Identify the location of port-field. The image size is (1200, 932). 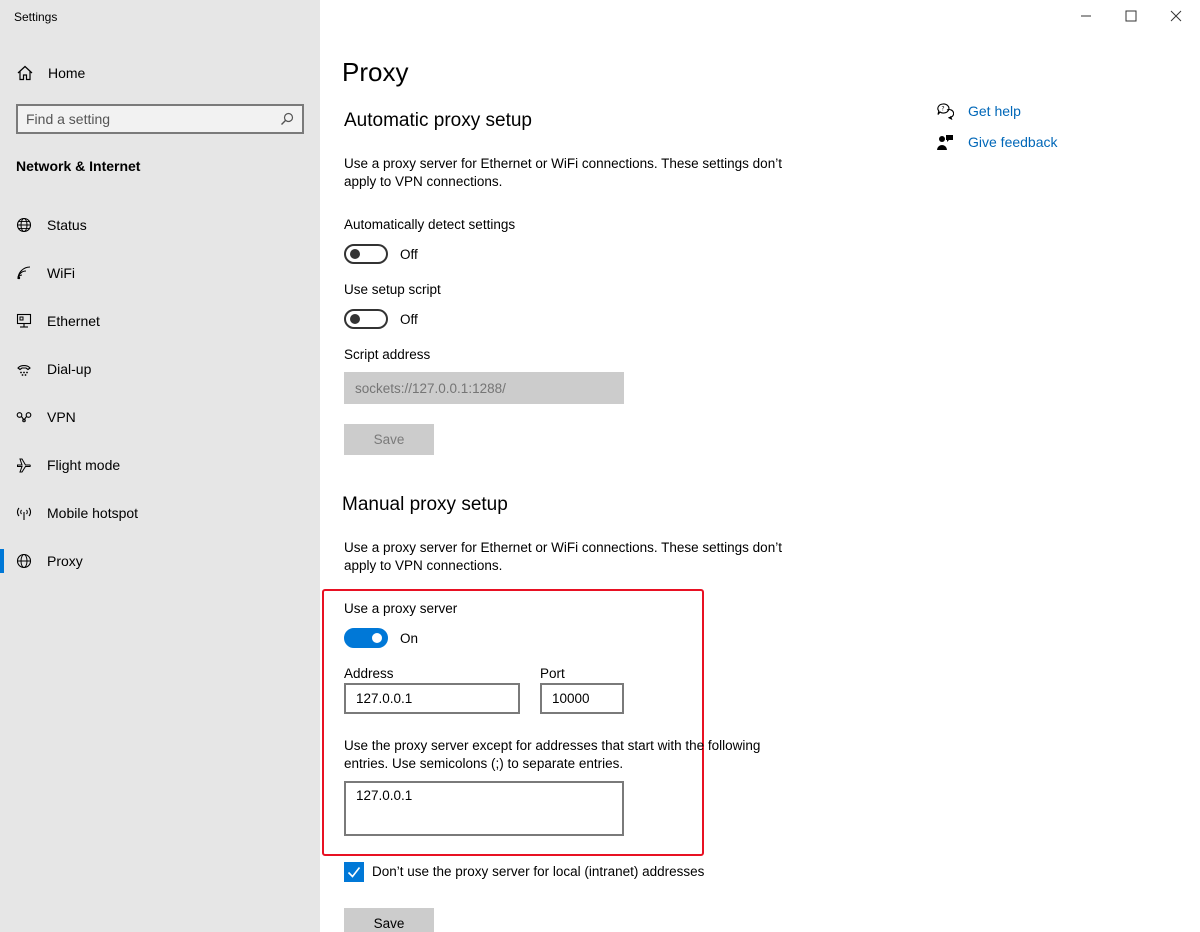
(582, 698).